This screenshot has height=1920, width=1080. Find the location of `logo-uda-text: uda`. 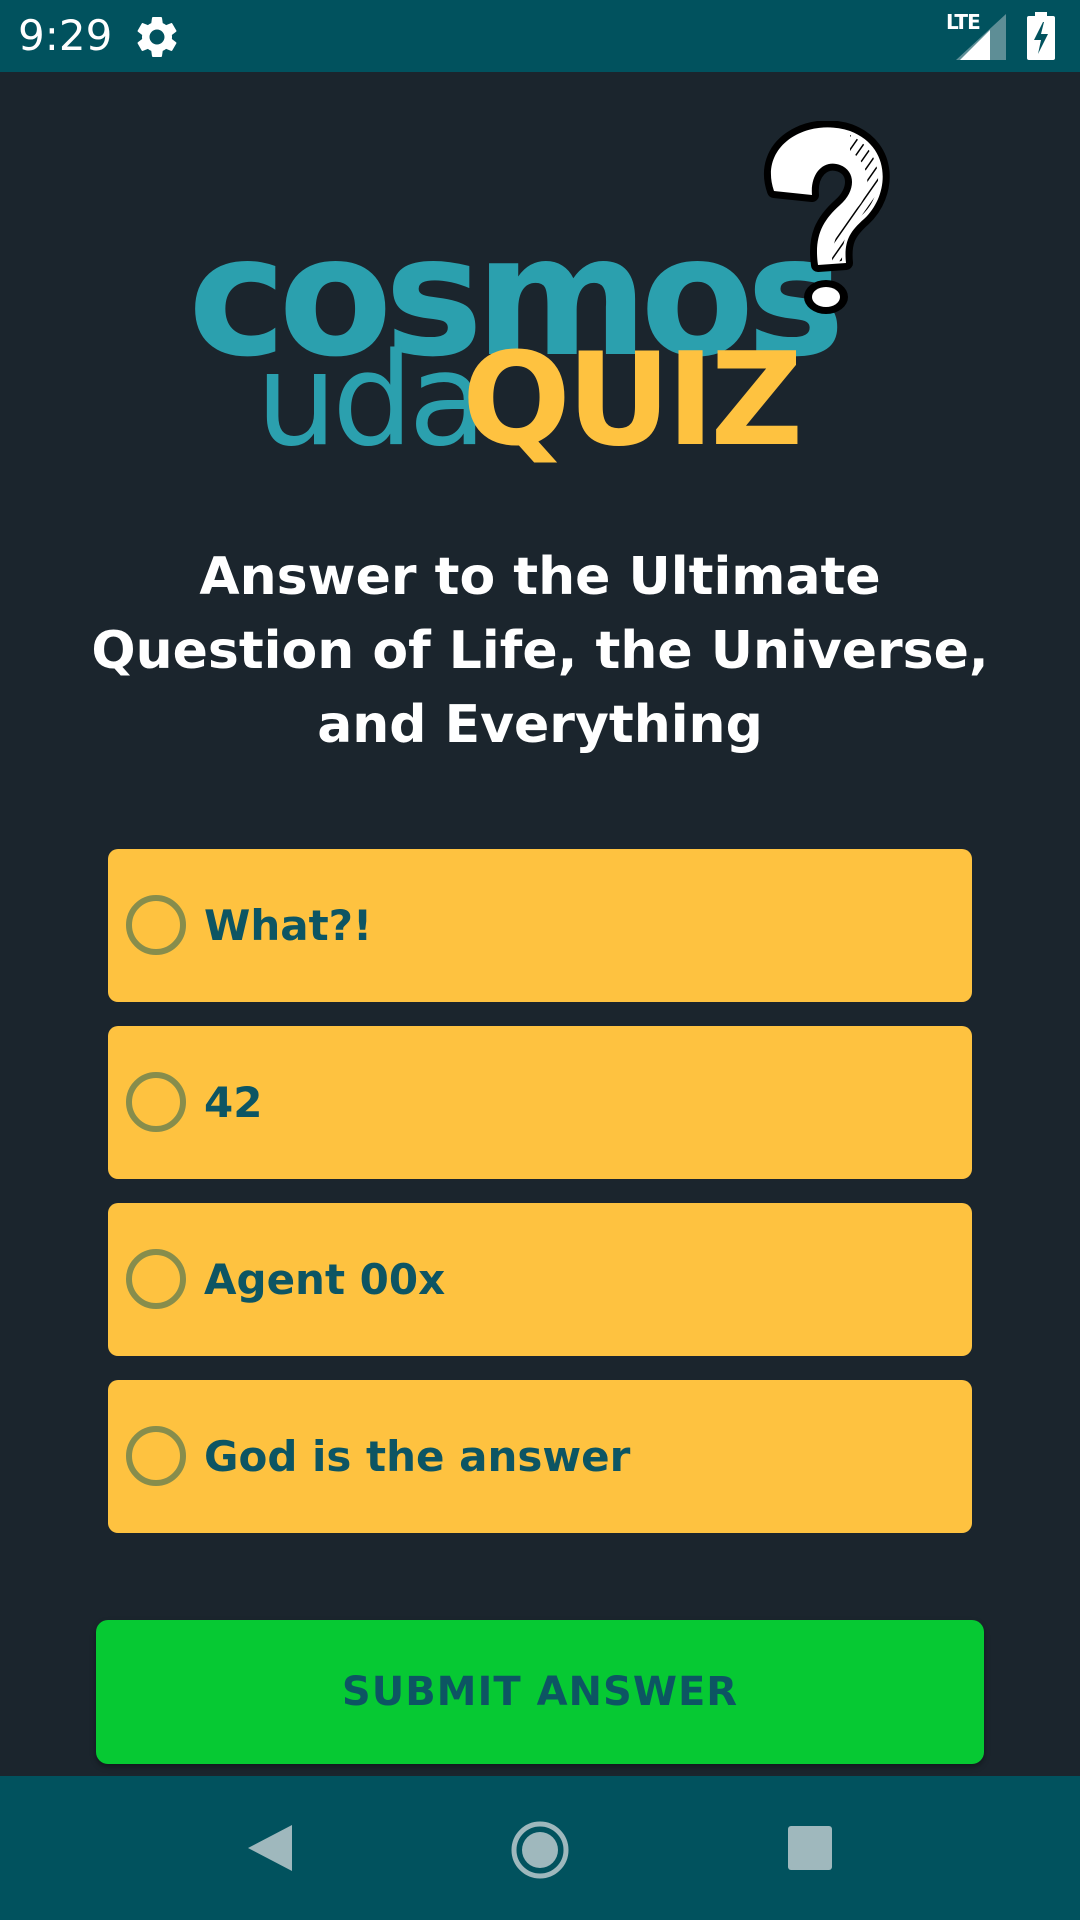

logo-uda-text: uda is located at coordinates (371, 400).